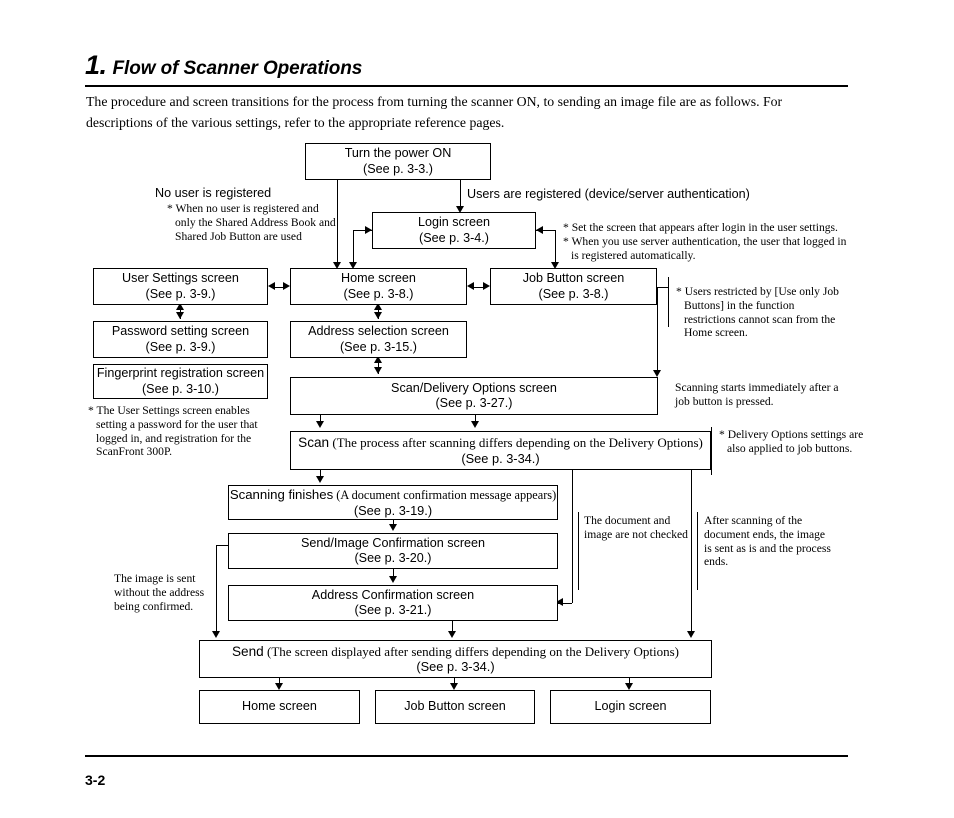 The height and width of the screenshot is (818, 954). Describe the element at coordinates (573, 293) in the screenshot. I see `box-line-2: (See p. 3-8.)` at that location.